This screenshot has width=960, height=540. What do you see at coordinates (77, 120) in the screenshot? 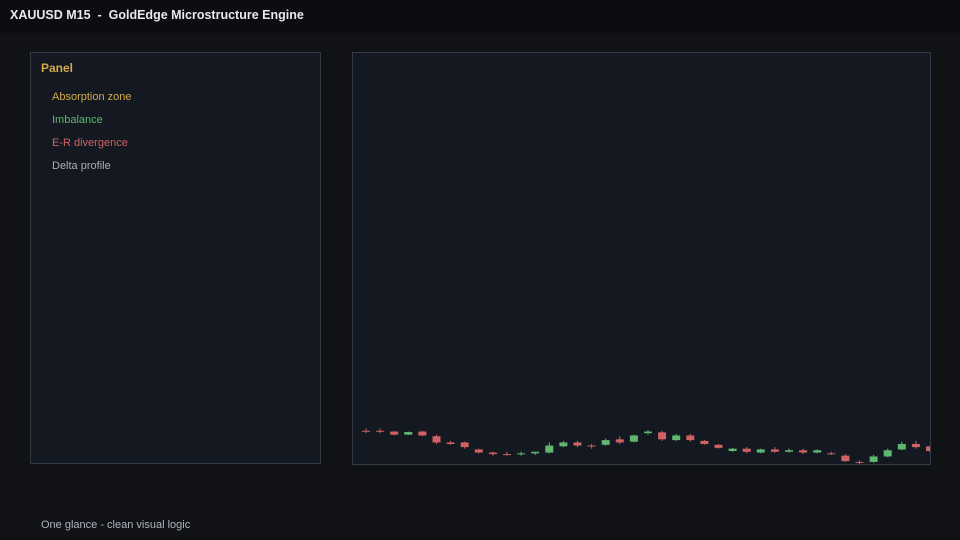
I see `legend-item-imbalance: Imbalance` at bounding box center [77, 120].